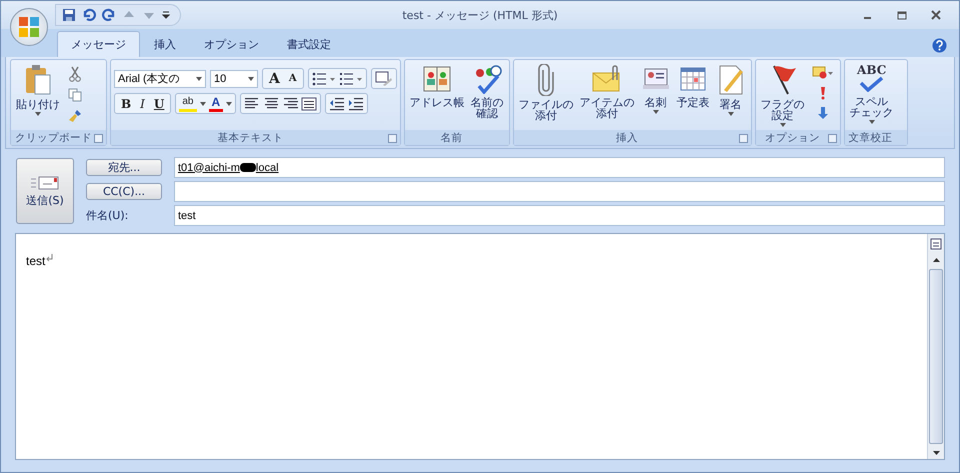  I want to click on group-label: クリップボード, so click(53, 137).